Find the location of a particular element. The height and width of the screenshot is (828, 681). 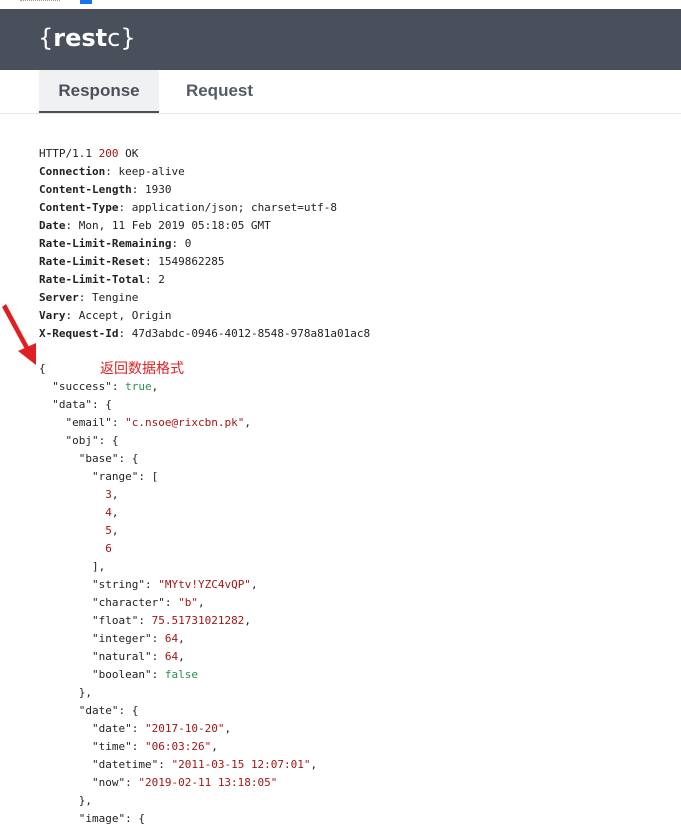

header-line: Server: Tengine is located at coordinates (89, 297).